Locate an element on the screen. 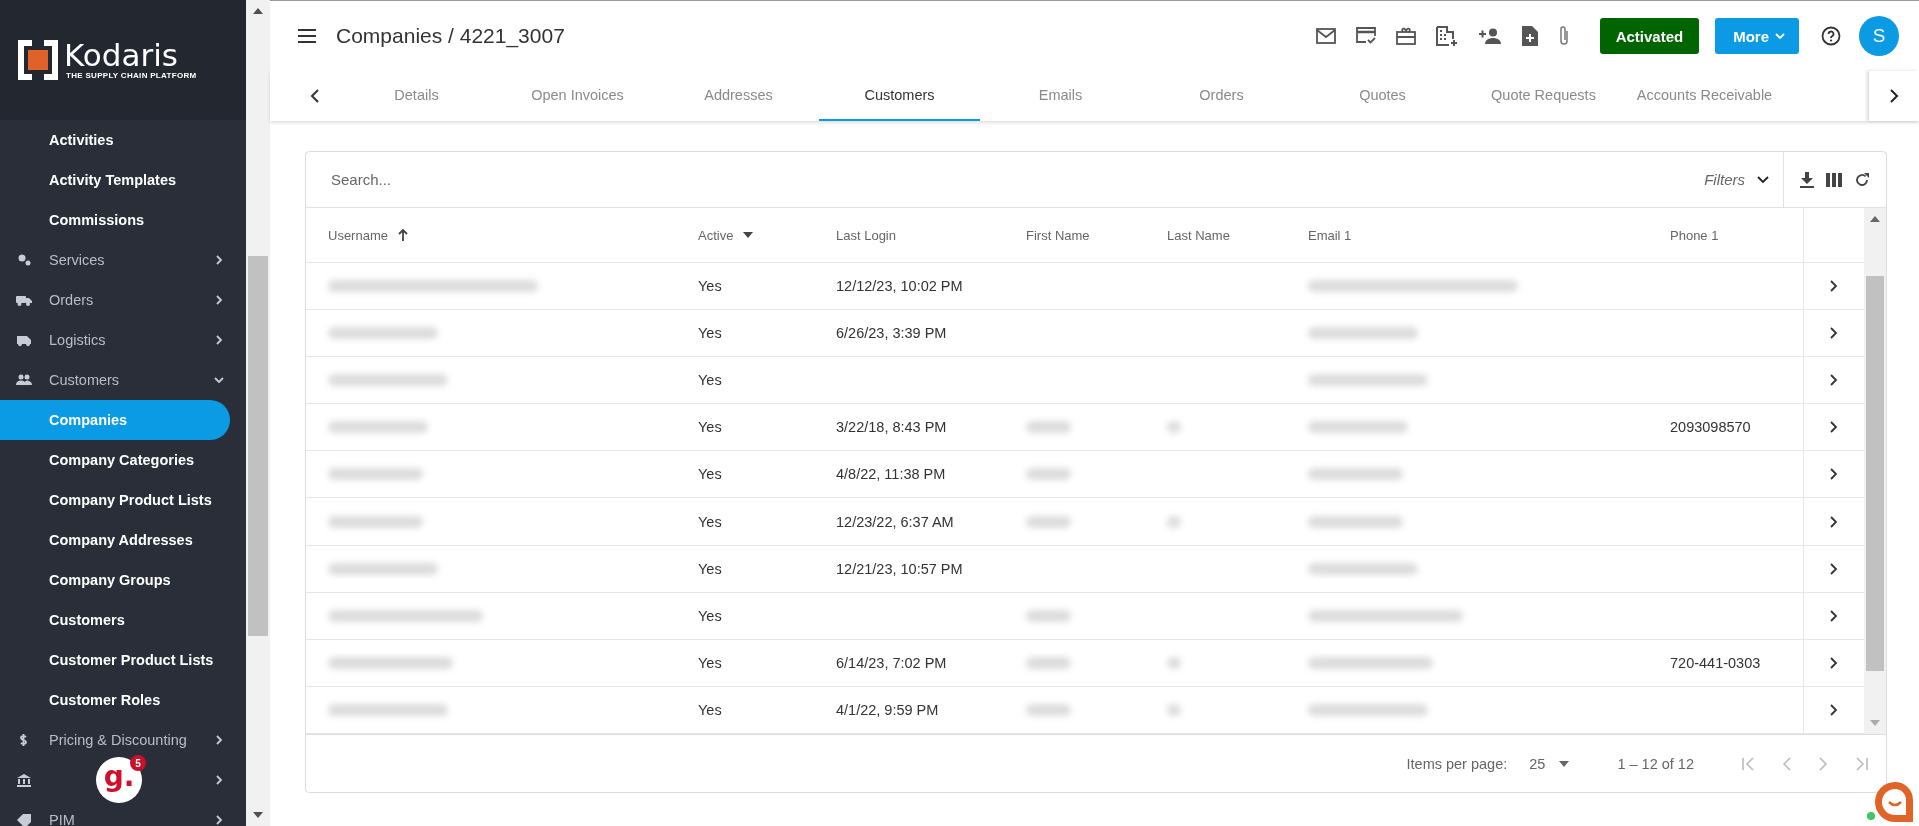 Image resolution: width=1919 pixels, height=826 pixels. gears-icon is located at coordinates (24, 260).